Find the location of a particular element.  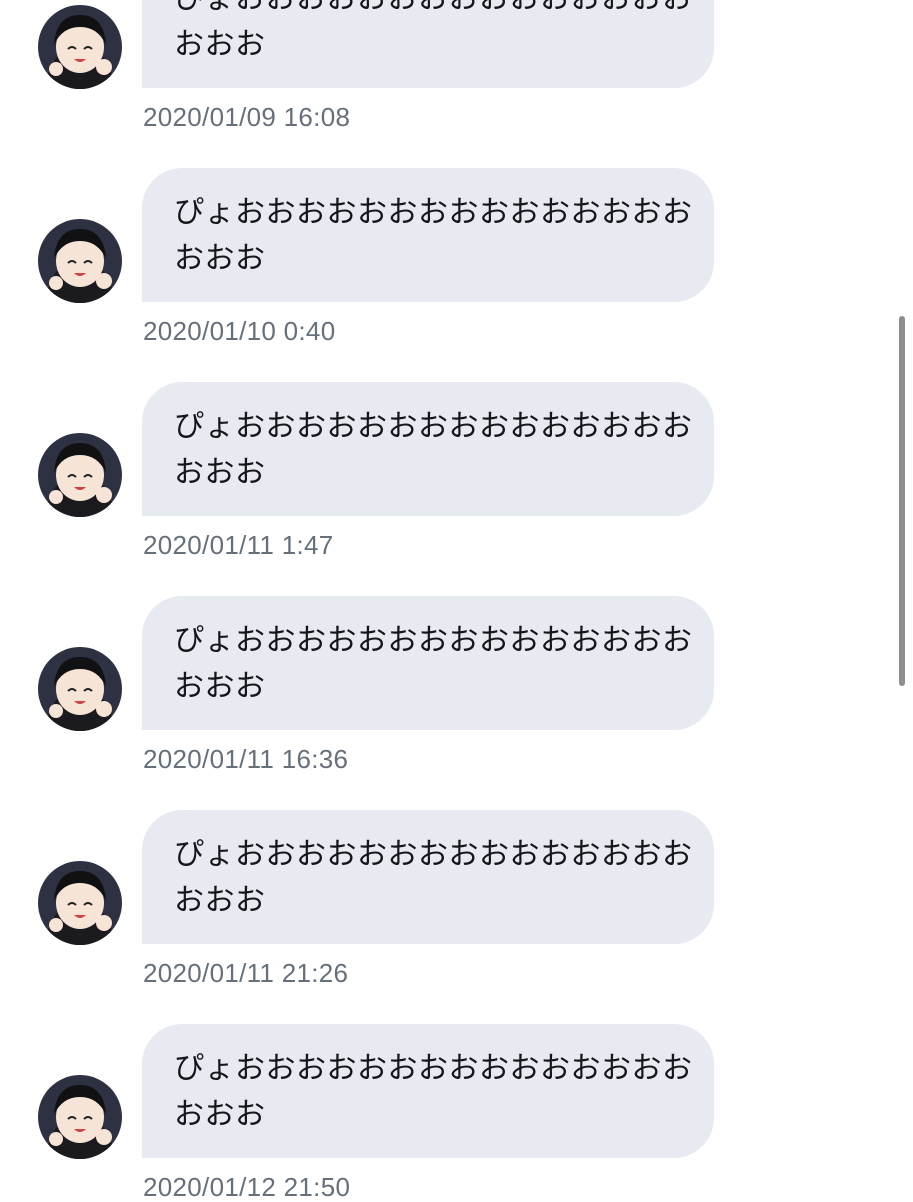

message-bubble: ぴょおおおおおおおおおおおおおおおおおお is located at coordinates (428, 1091).